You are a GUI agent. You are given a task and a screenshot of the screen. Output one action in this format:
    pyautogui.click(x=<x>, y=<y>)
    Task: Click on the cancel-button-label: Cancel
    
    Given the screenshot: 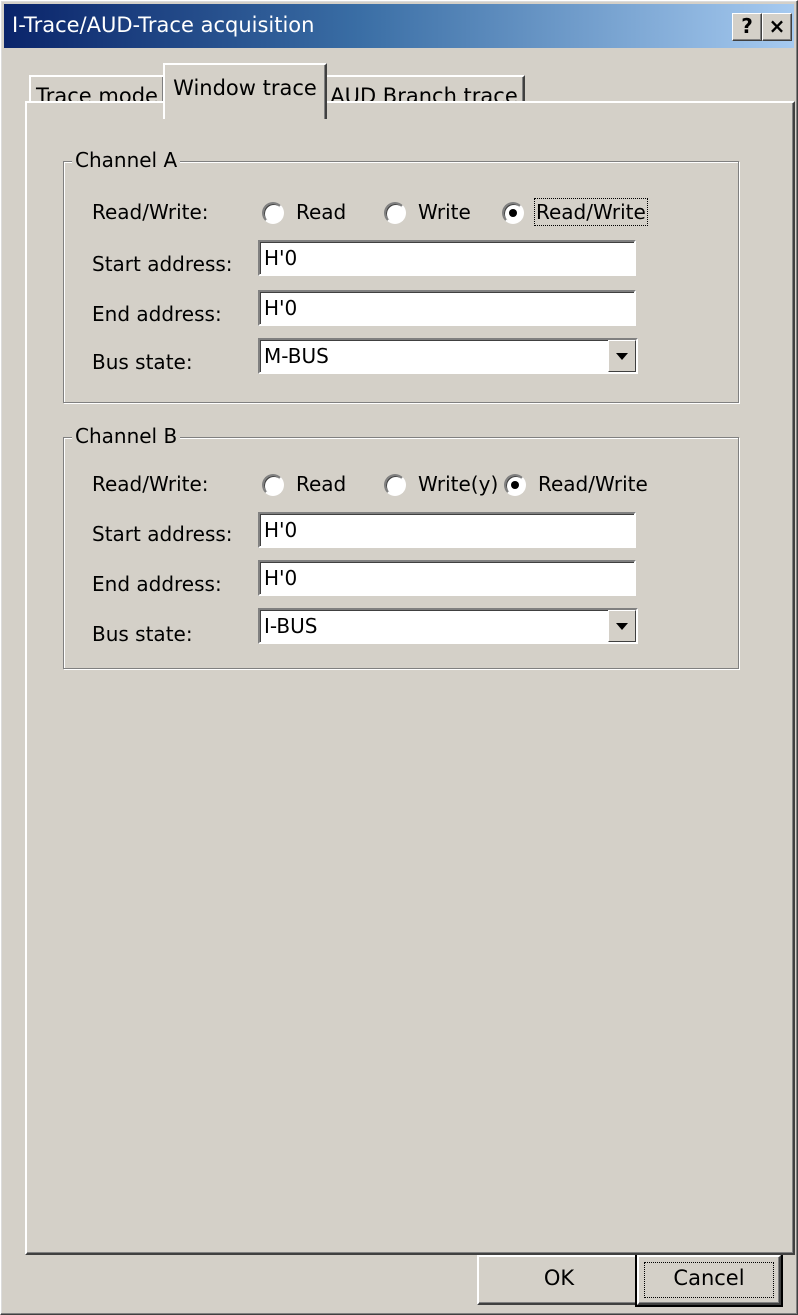 What is the action you would take?
    pyautogui.click(x=709, y=1278)
    